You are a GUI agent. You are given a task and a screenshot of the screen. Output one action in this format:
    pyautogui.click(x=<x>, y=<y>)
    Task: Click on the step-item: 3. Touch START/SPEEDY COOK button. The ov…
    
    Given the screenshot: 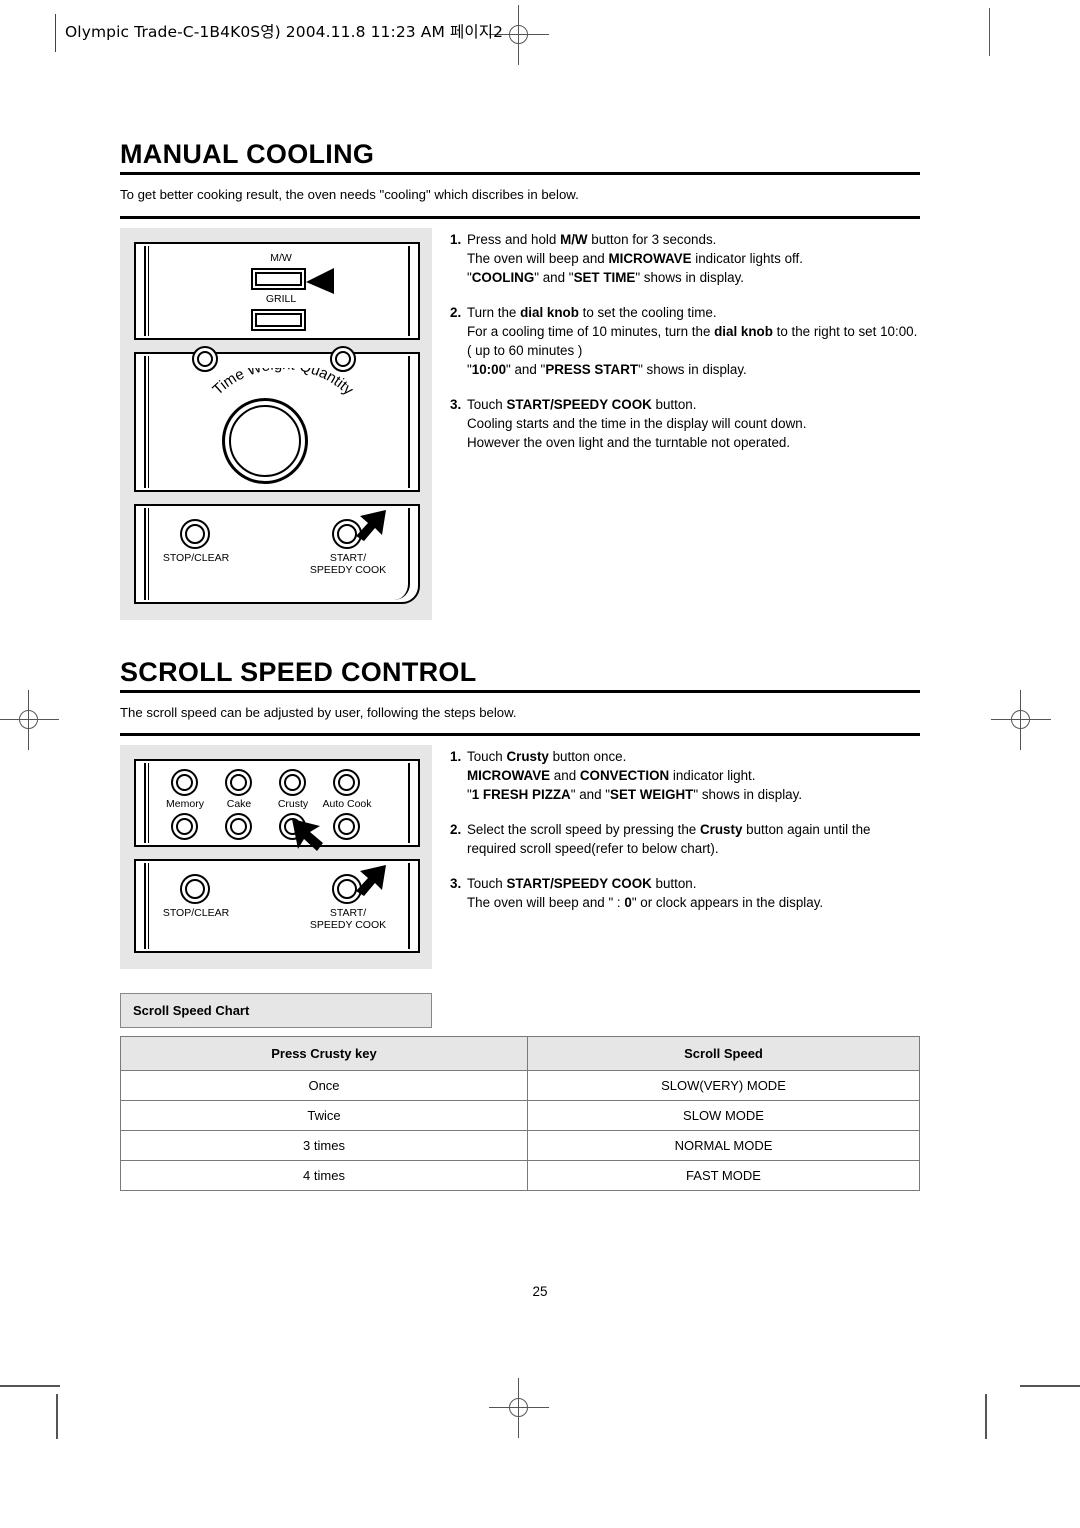 What is the action you would take?
    pyautogui.click(x=685, y=893)
    